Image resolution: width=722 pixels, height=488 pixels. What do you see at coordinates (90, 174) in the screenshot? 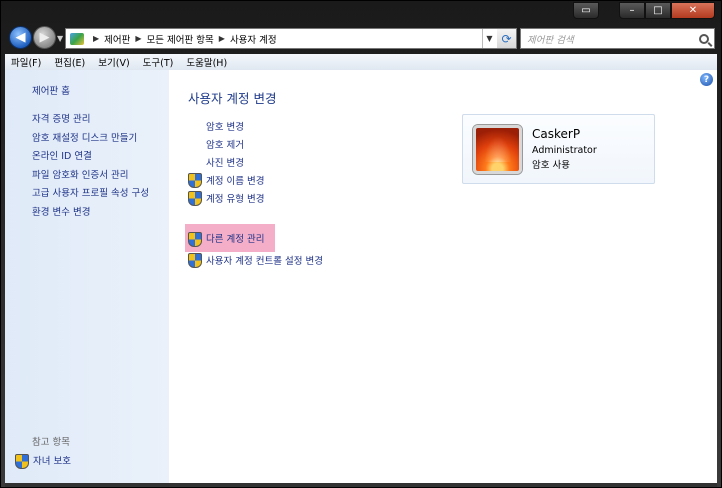
I see `sidebar-item-file-encryption-certs: 파일 암호화 인증서 관리` at bounding box center [90, 174].